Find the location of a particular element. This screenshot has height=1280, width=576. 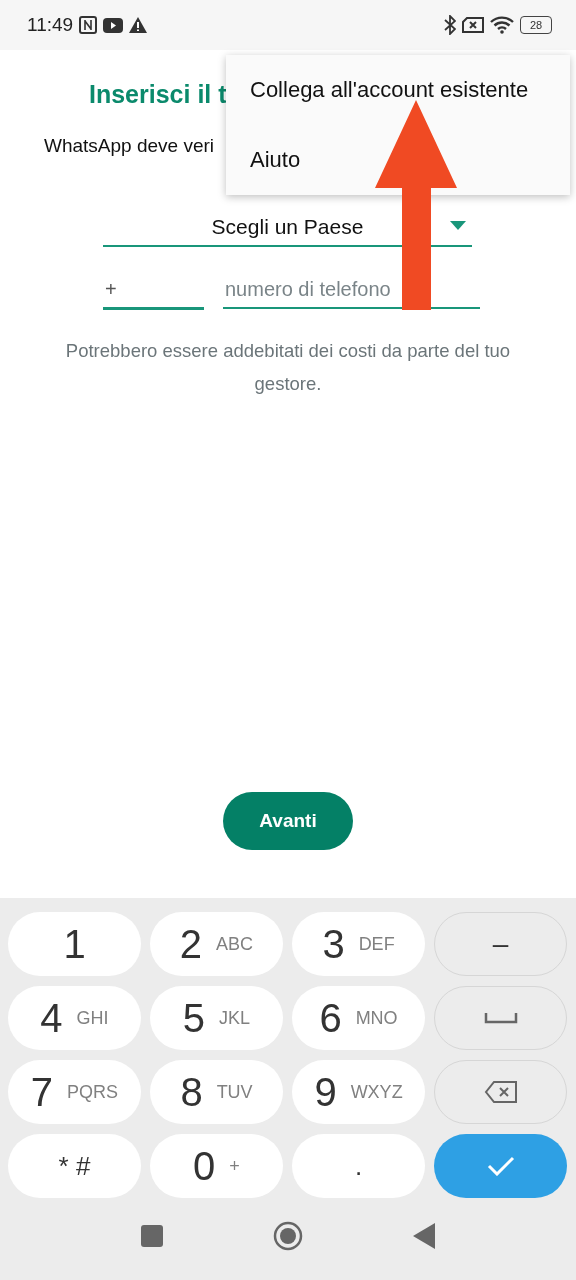

caret-icon is located at coordinates (458, 225).